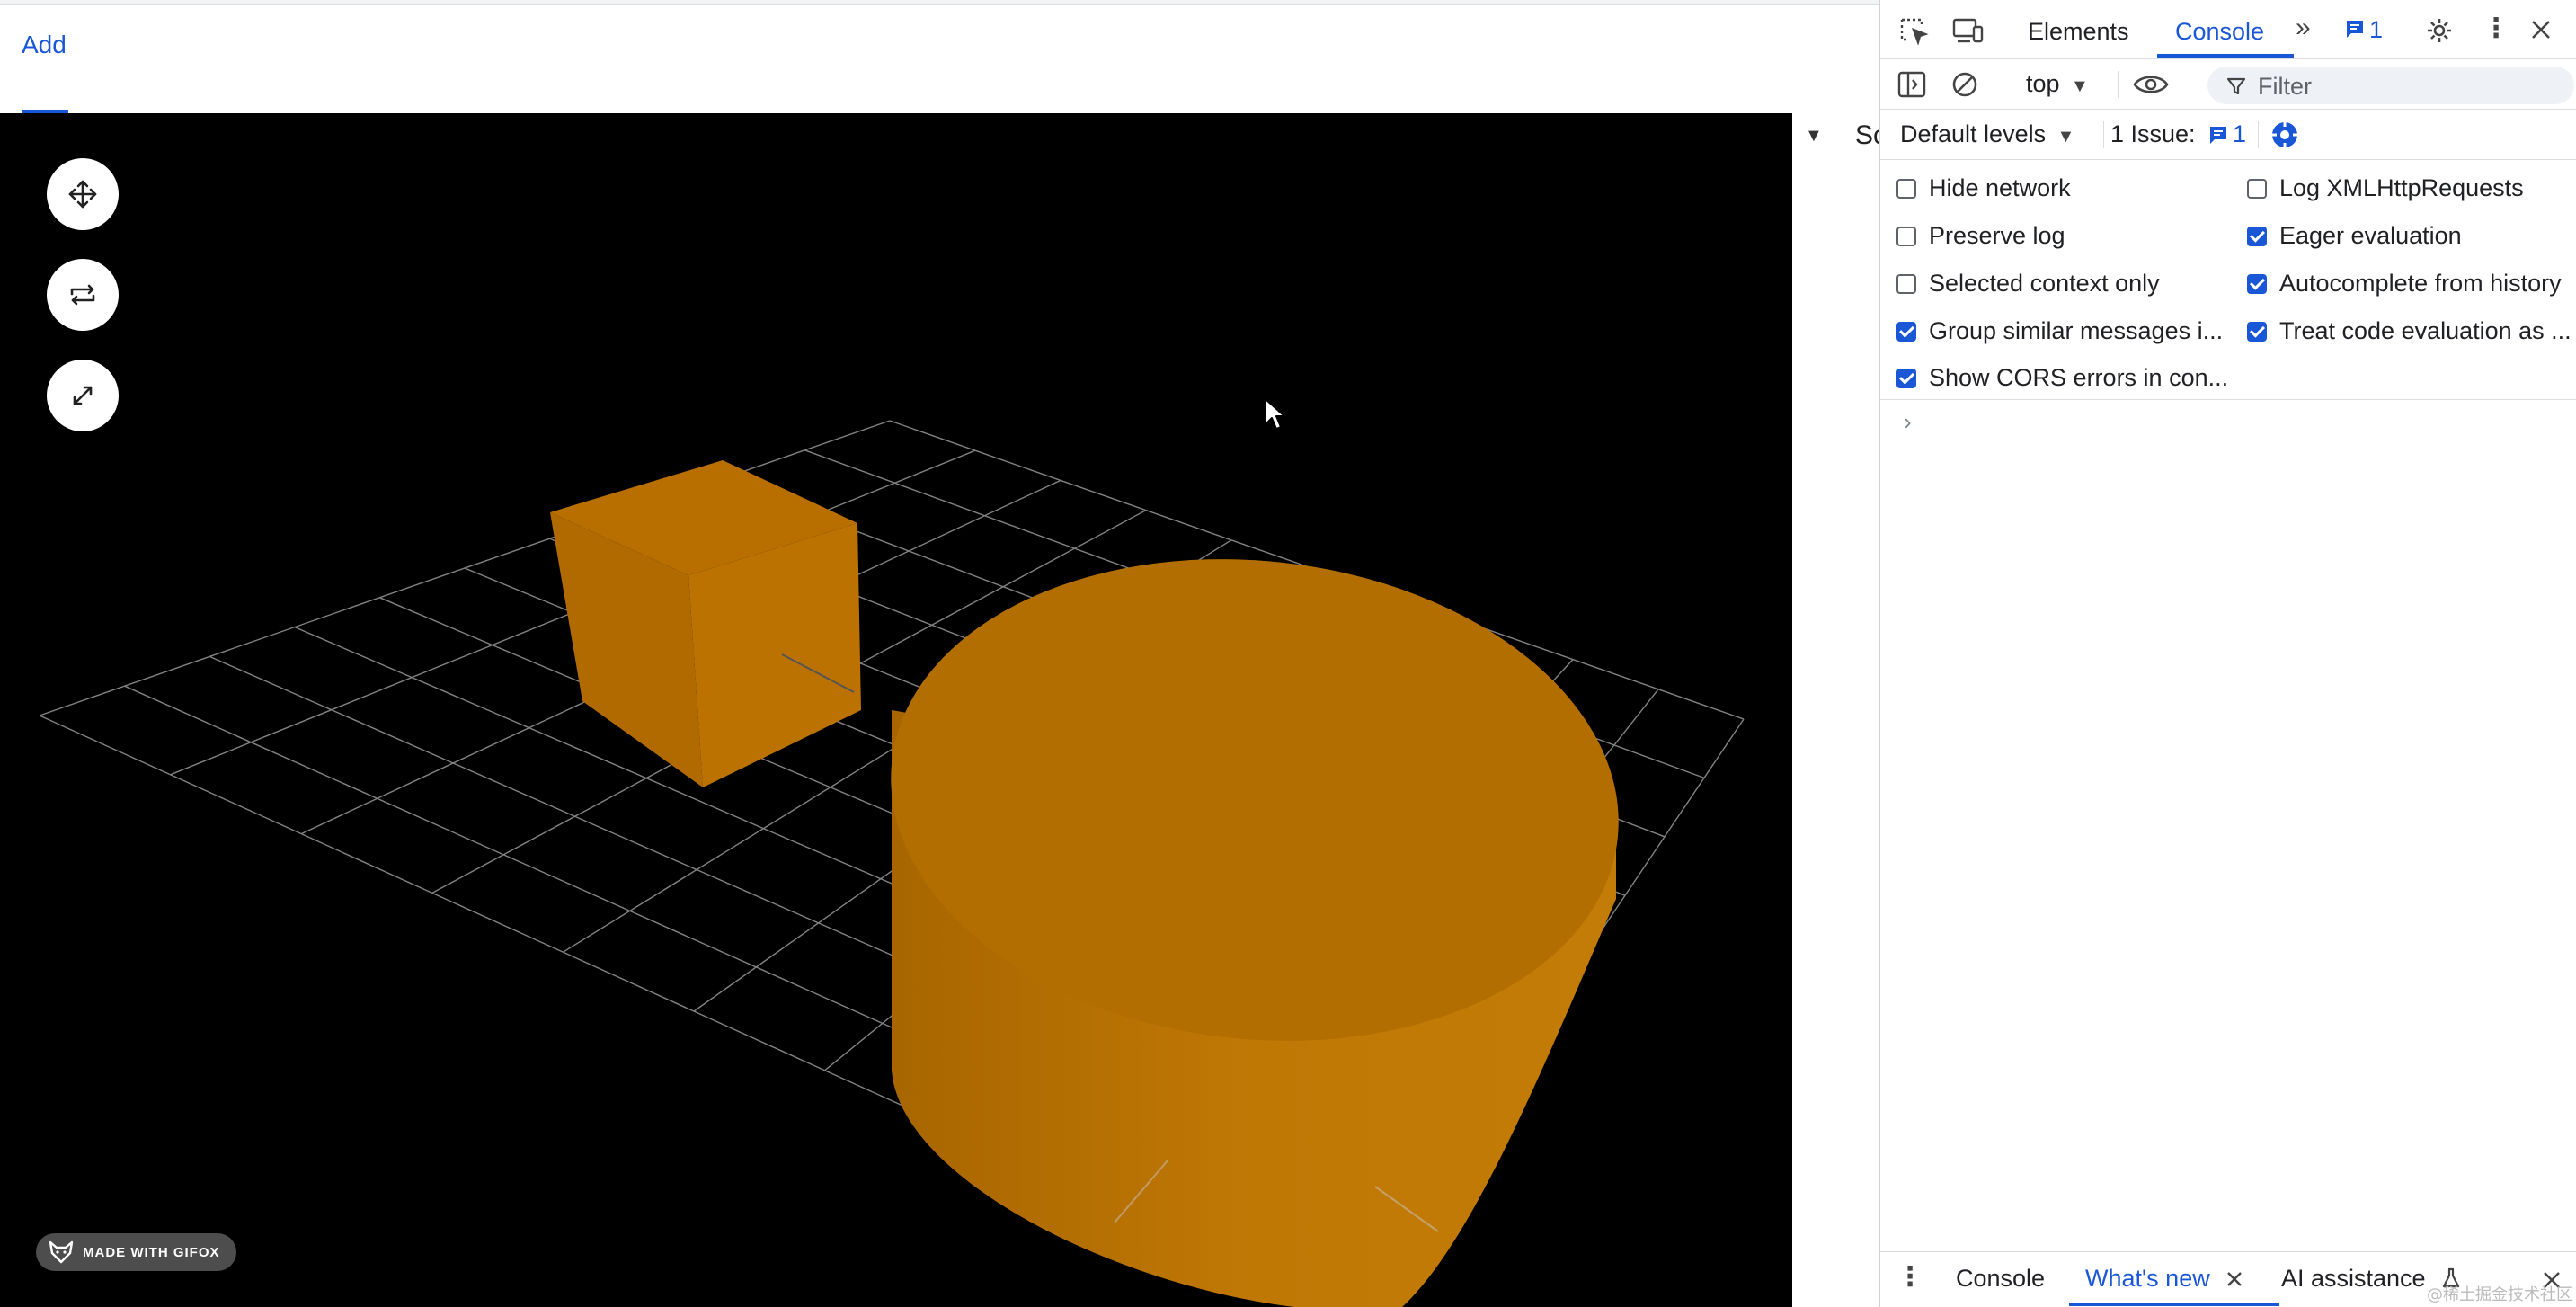 The width and height of the screenshot is (2576, 1307). What do you see at coordinates (2234, 1279) in the screenshot?
I see `close-tab-icon` at bounding box center [2234, 1279].